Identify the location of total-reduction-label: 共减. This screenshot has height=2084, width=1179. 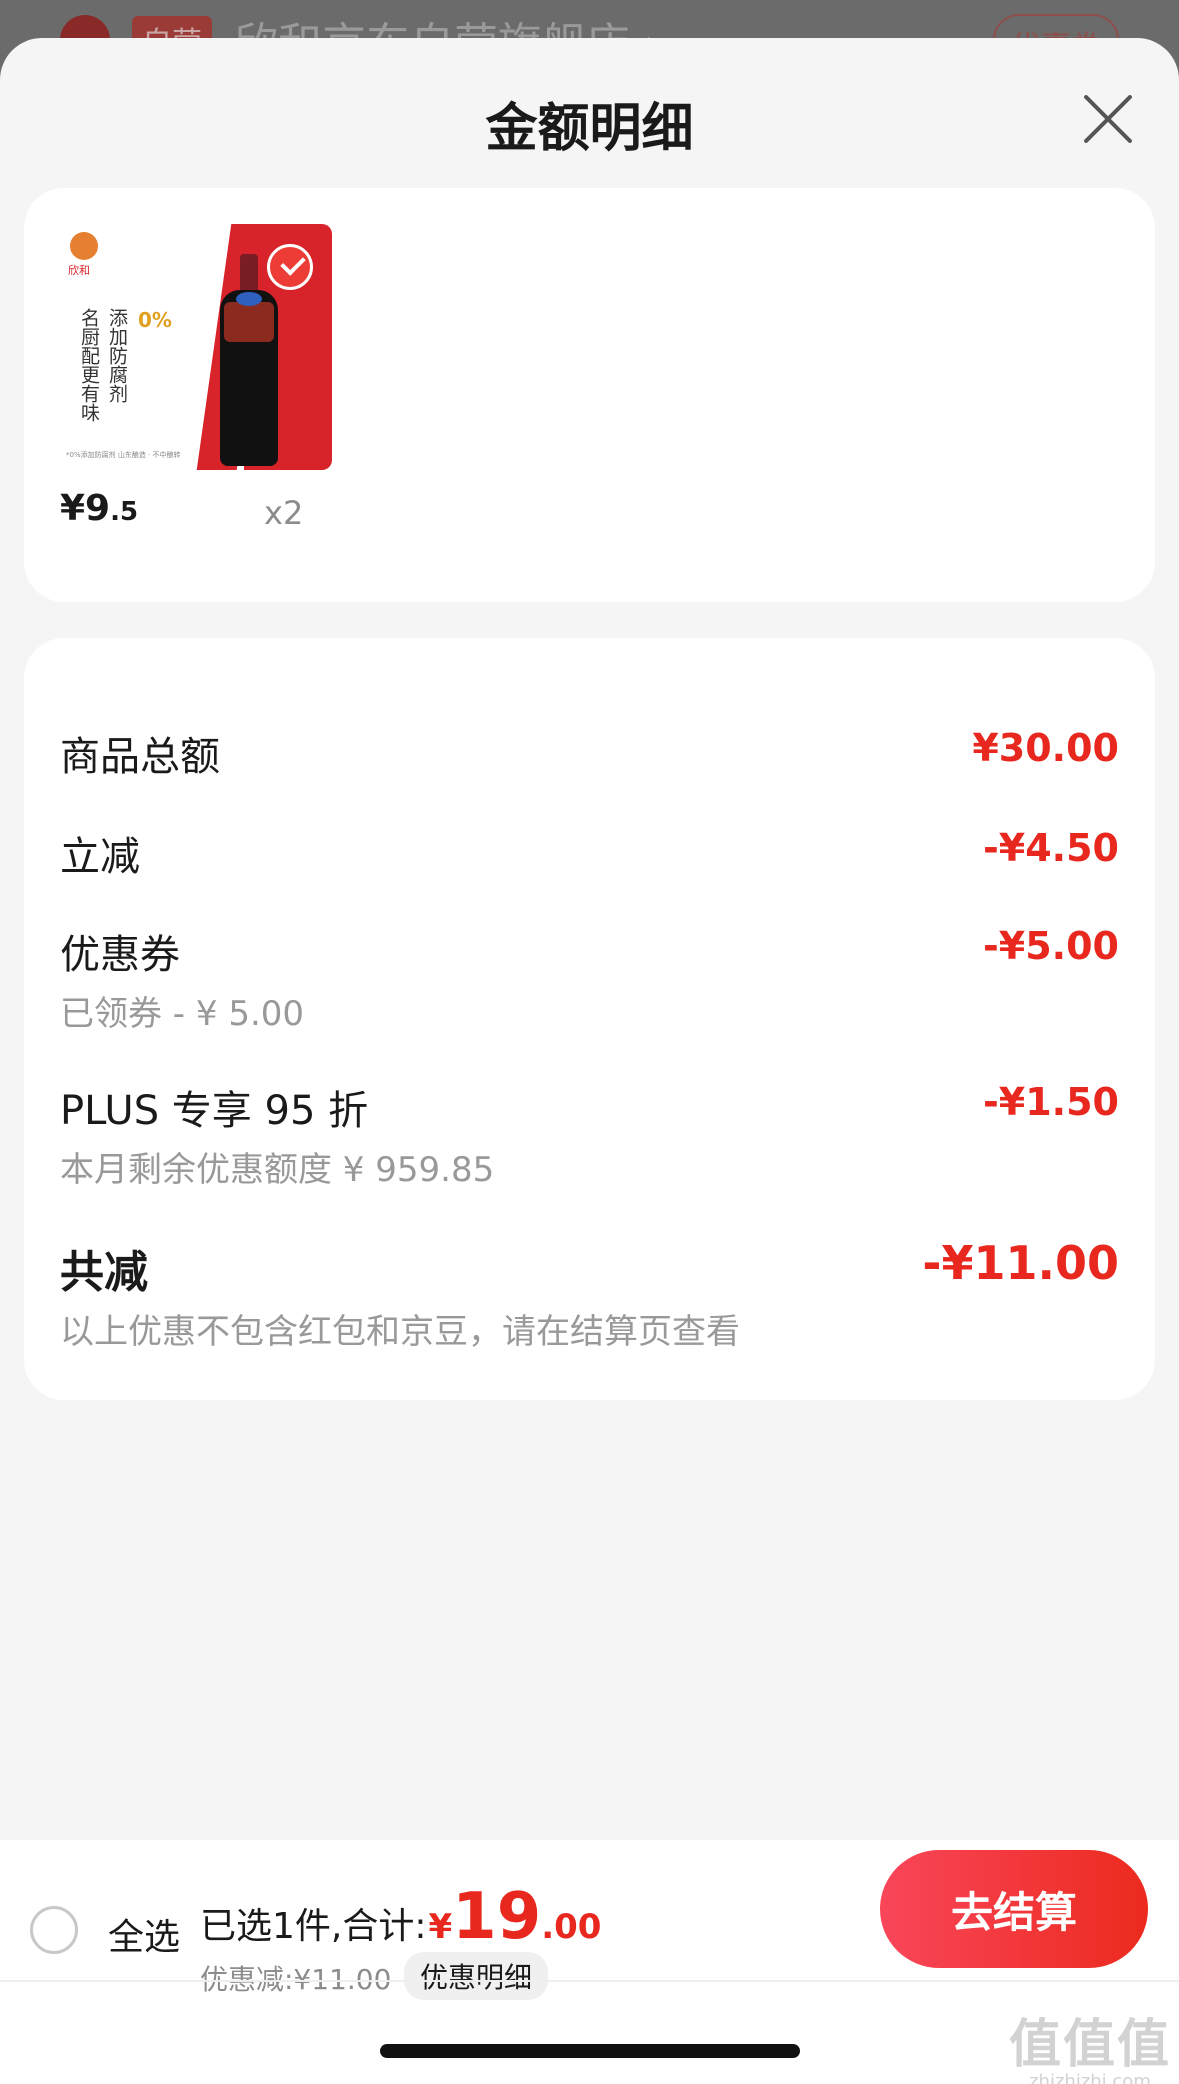
(104, 1272).